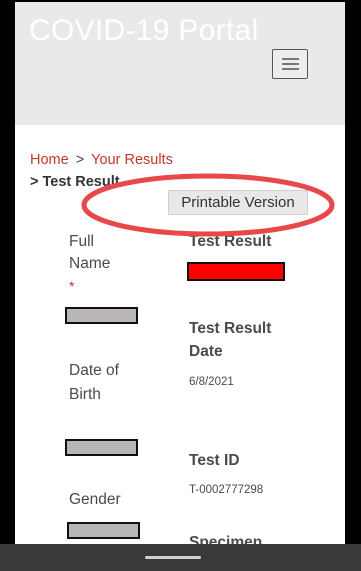  I want to click on test-result-label: Test Result, so click(230, 241).